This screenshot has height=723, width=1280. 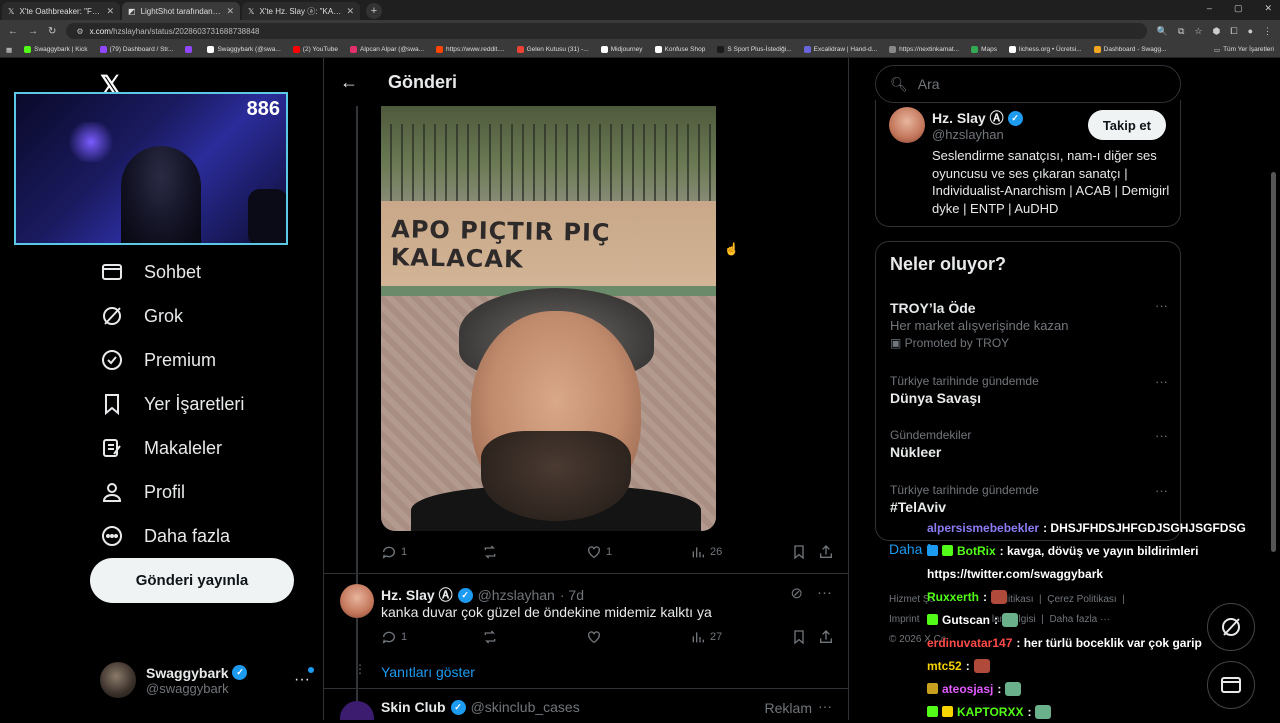 What do you see at coordinates (679, 49) in the screenshot?
I see `bookmark-item: Konfuse Shop` at bounding box center [679, 49].